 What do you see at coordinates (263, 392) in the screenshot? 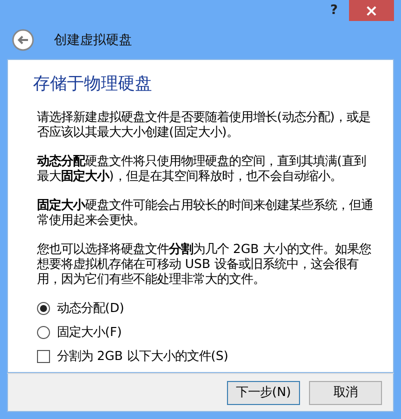
I see `next-button: 下一步(N)` at bounding box center [263, 392].